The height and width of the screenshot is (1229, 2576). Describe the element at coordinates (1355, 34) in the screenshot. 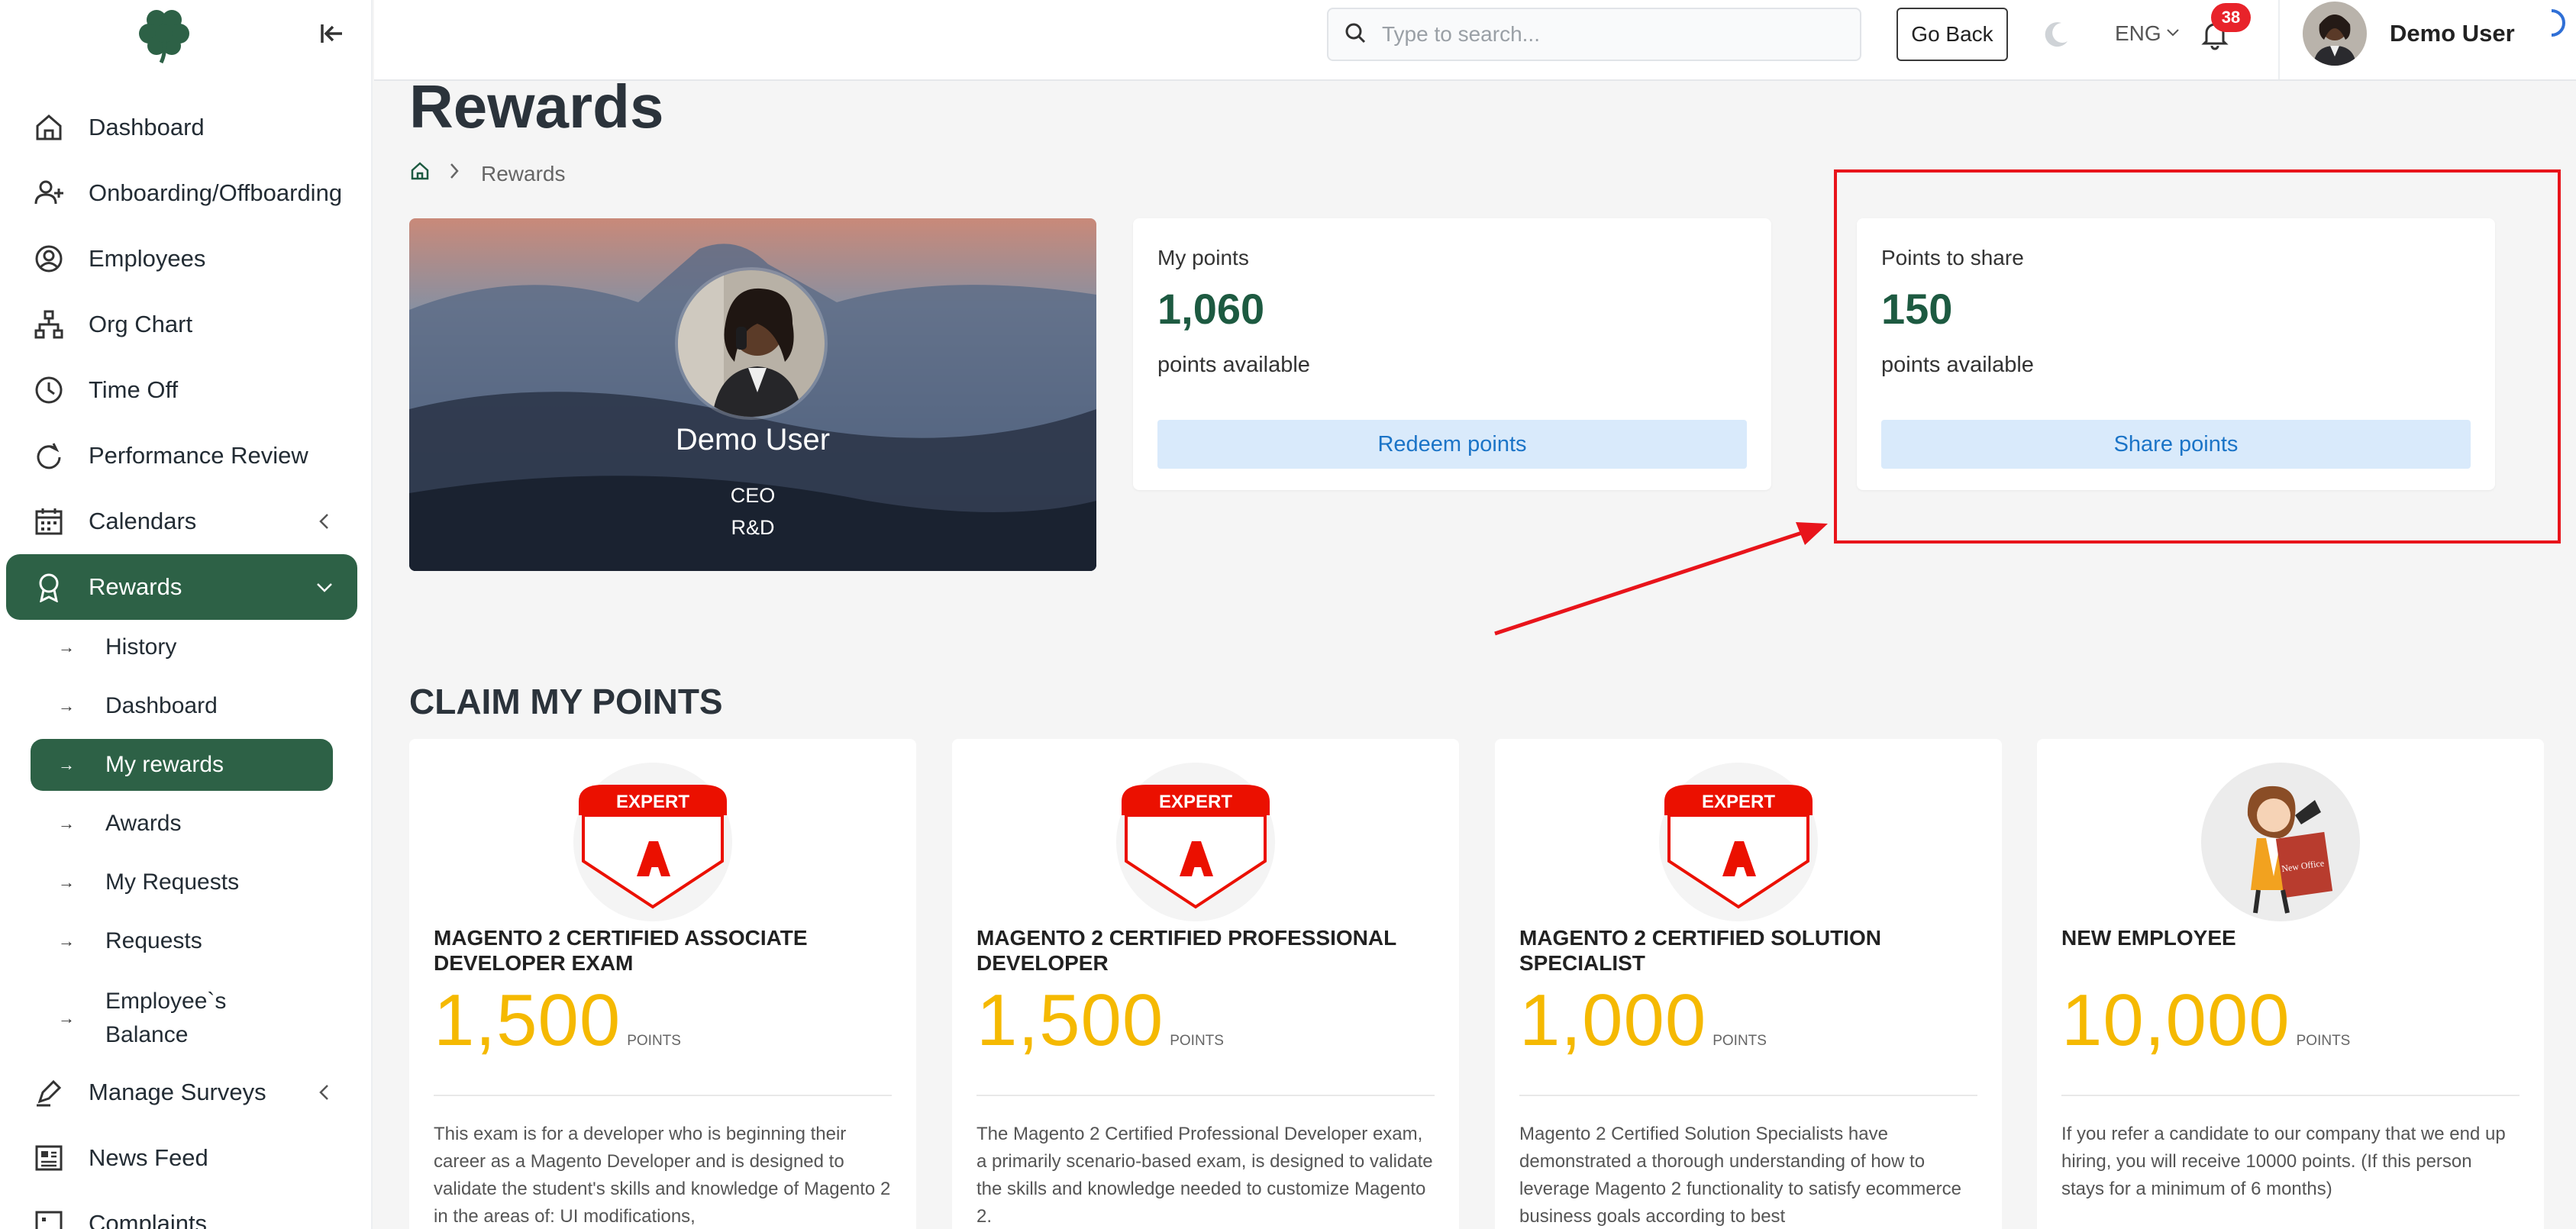

I see `search-icon` at that location.